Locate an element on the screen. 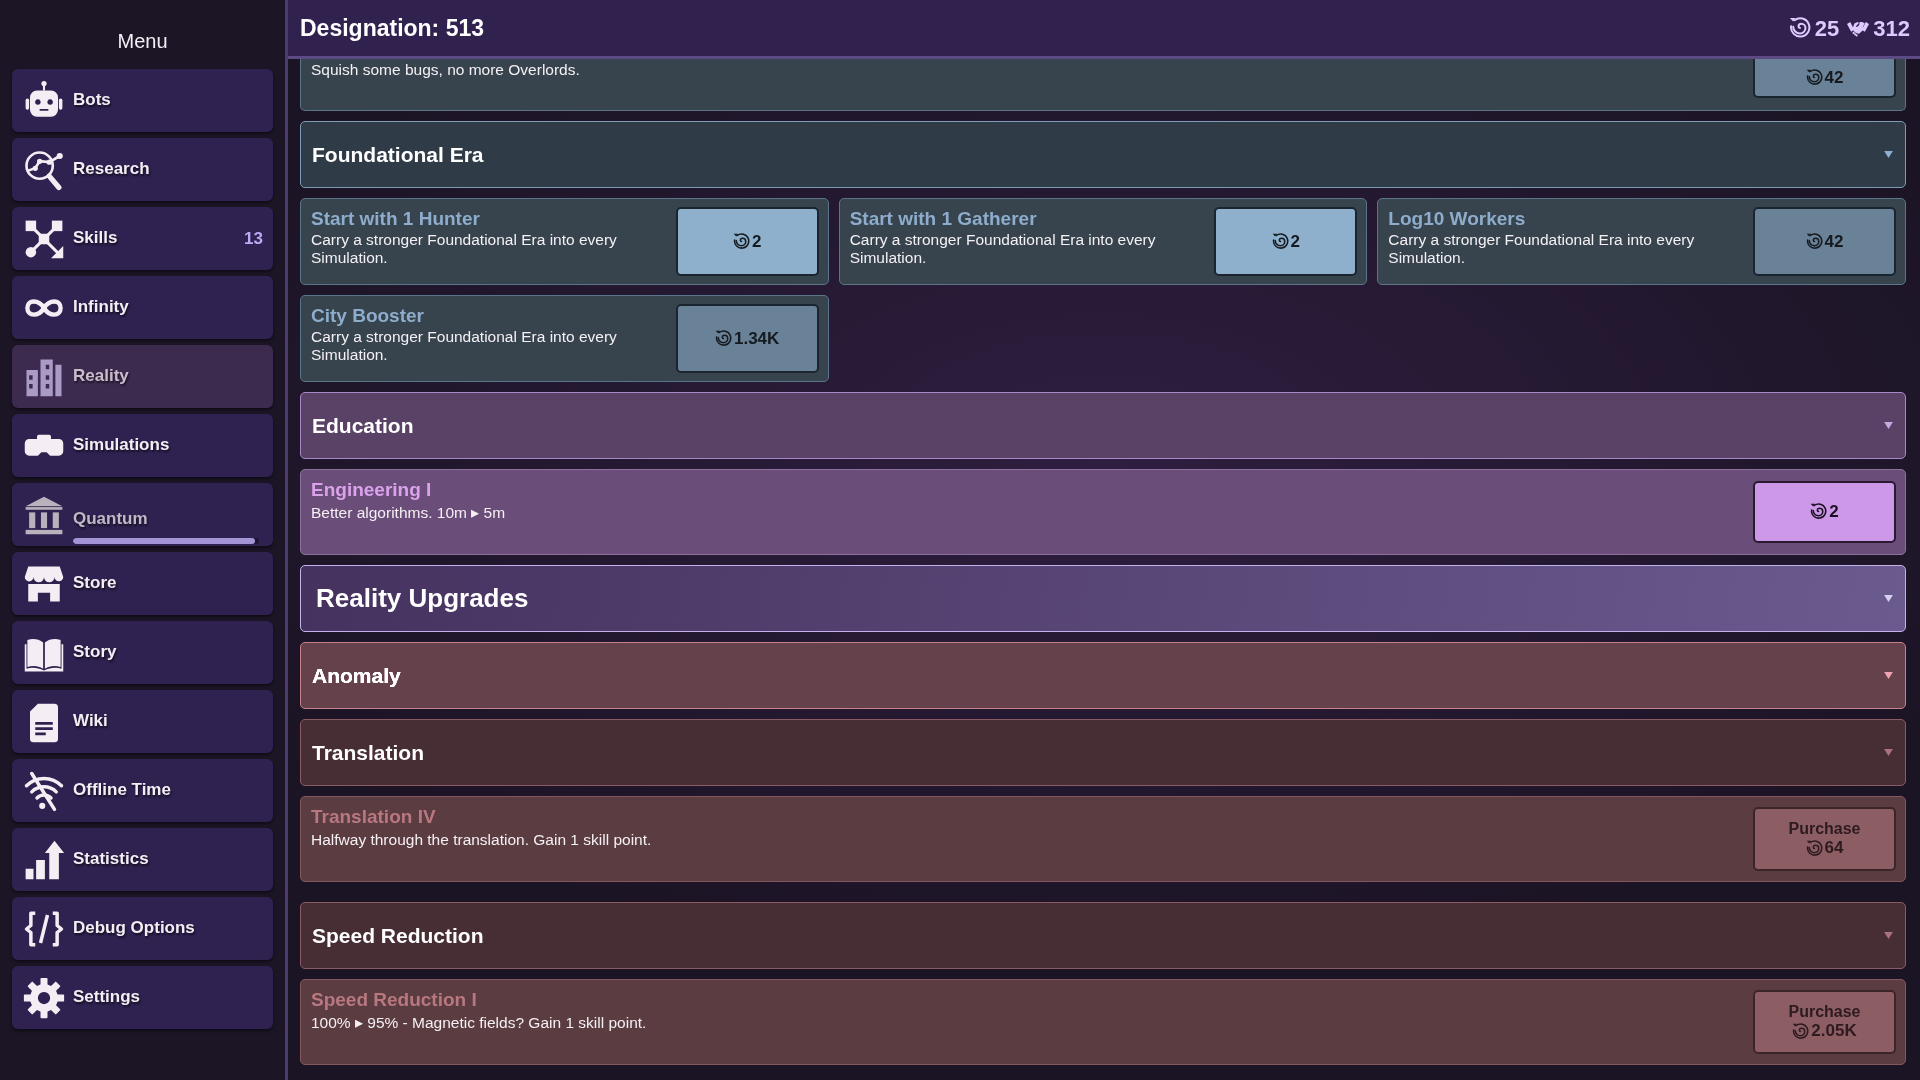 The image size is (1920, 1080). sidebar-item: Store is located at coordinates (142, 583).